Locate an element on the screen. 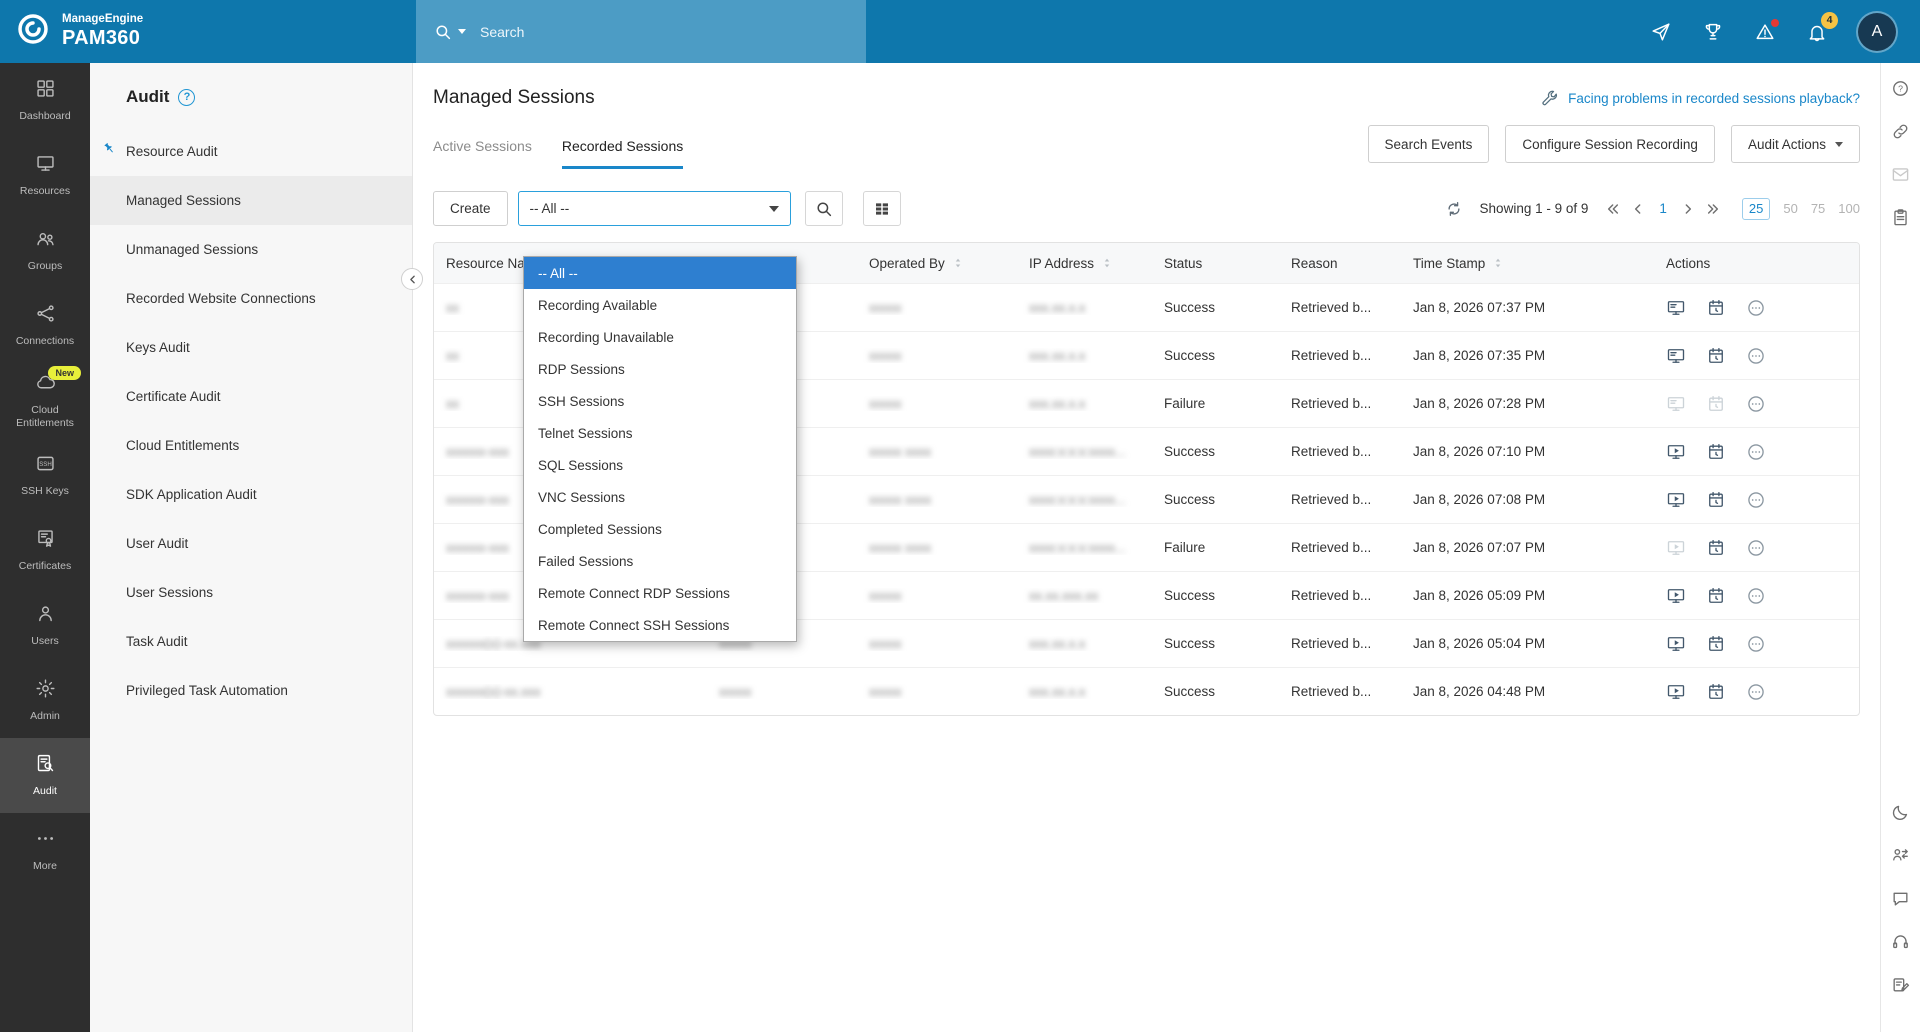  question-icon: ? is located at coordinates (1900, 88).